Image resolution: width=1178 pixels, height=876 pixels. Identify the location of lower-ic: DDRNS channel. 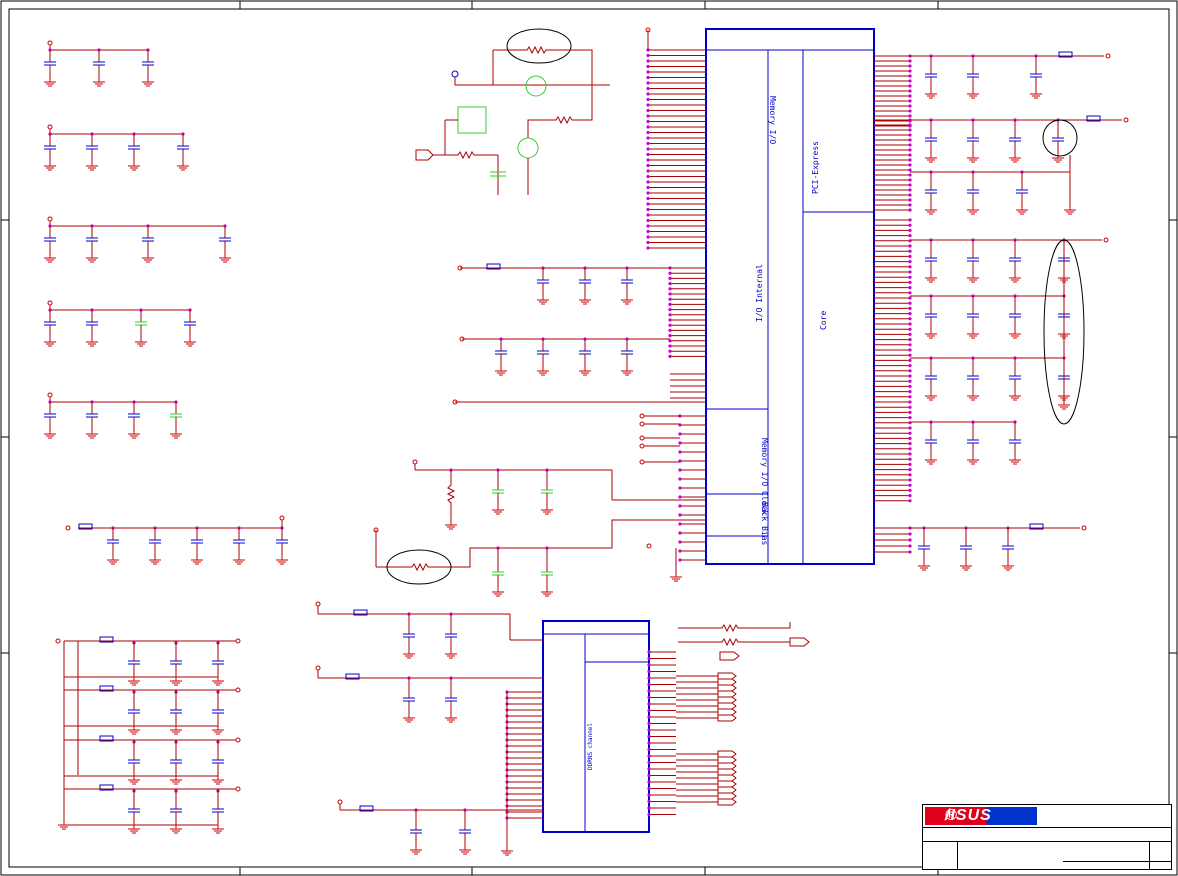
(596, 726).